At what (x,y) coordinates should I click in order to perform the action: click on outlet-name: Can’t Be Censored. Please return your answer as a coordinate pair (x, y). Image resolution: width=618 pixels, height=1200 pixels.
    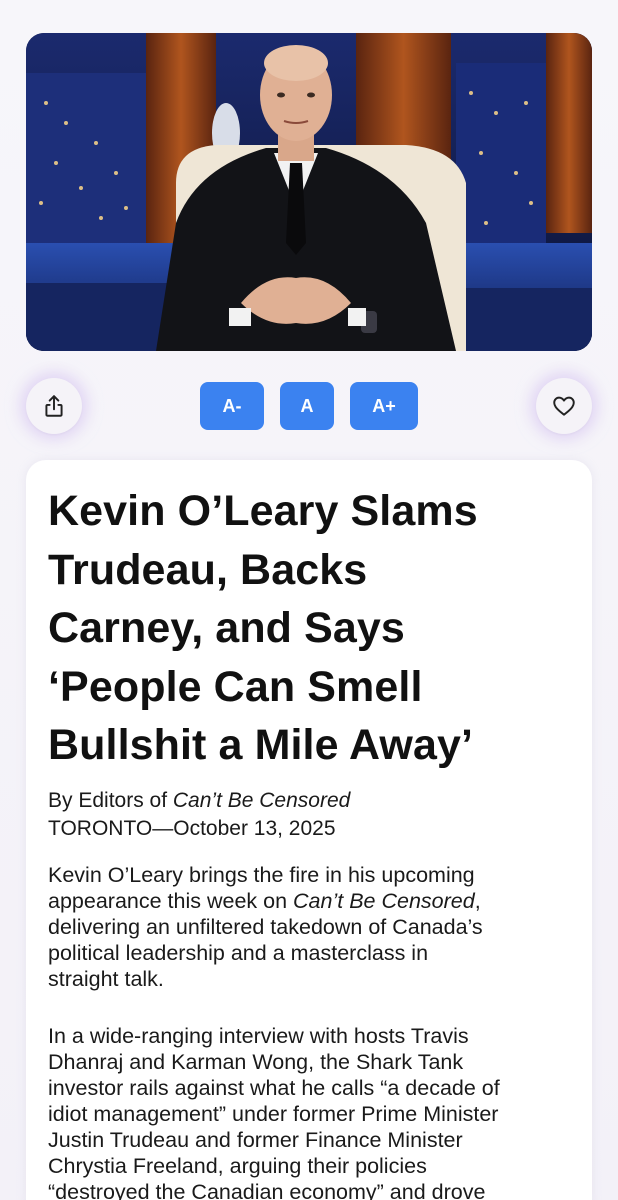
    Looking at the image, I should click on (384, 901).